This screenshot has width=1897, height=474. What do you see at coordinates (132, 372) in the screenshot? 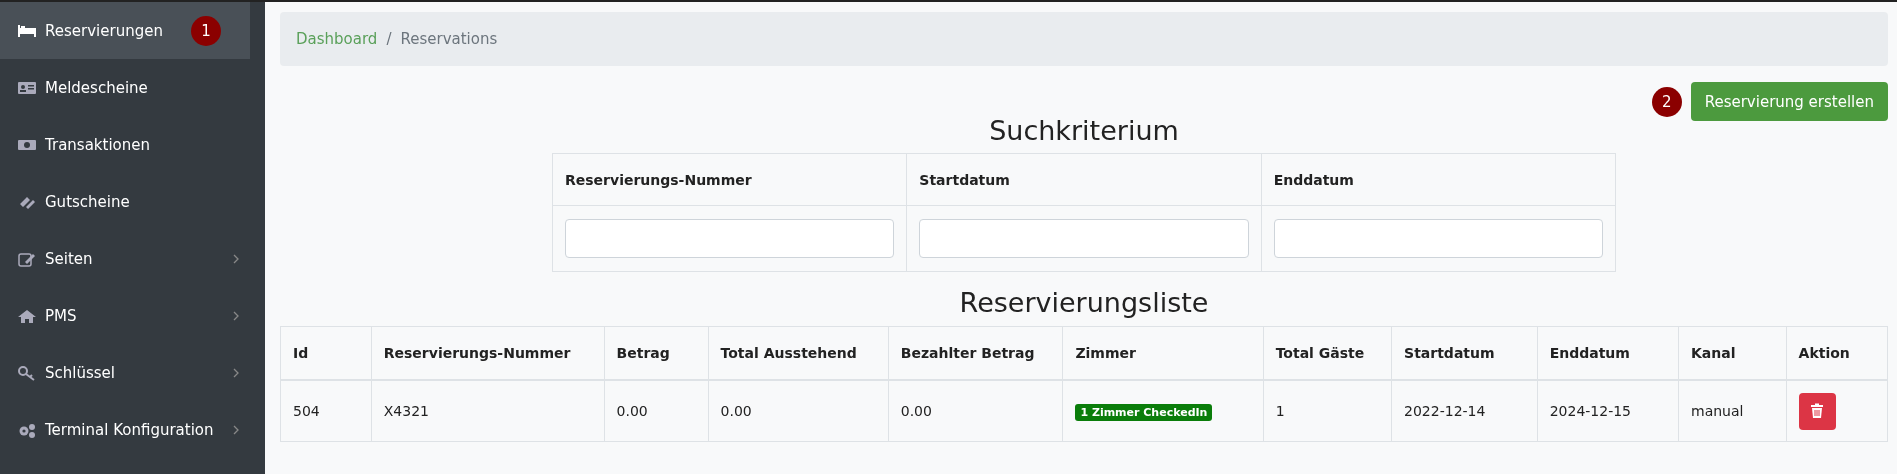
I see `sidebar-item: Schlüssel` at bounding box center [132, 372].